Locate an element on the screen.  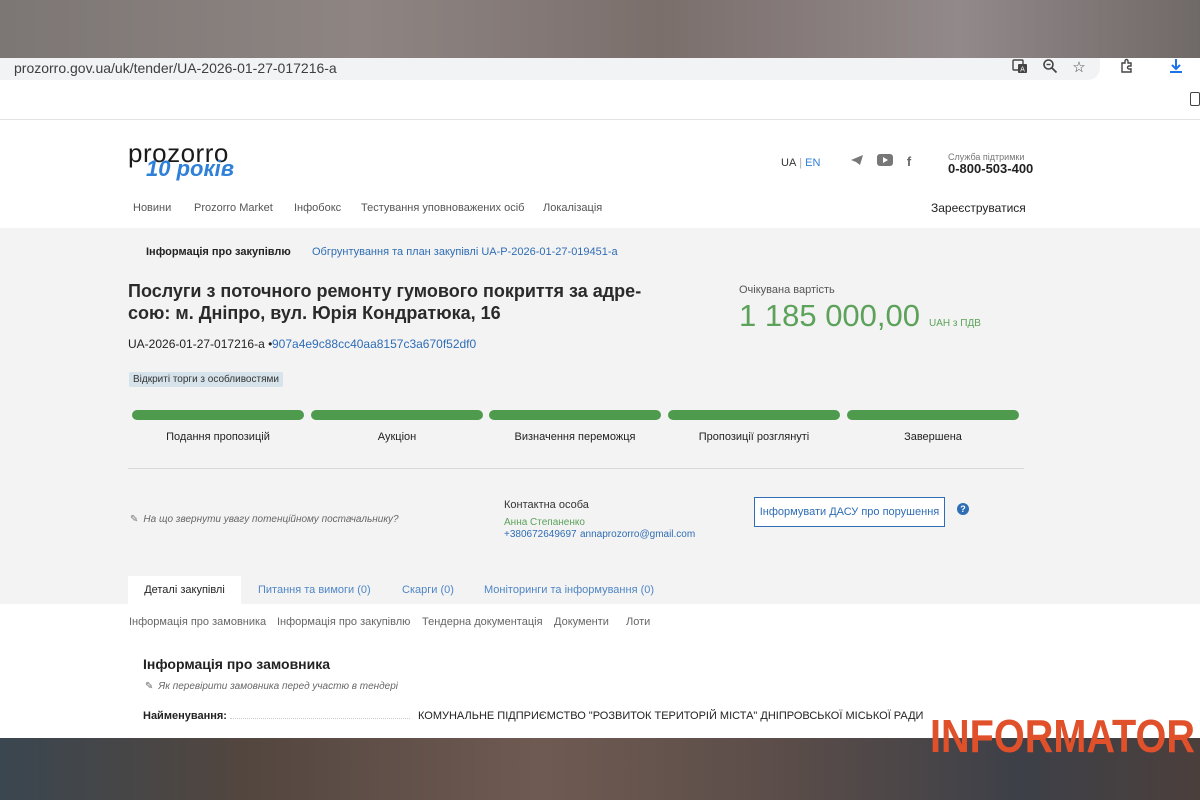
stage-bar-auction is located at coordinates (397, 415).